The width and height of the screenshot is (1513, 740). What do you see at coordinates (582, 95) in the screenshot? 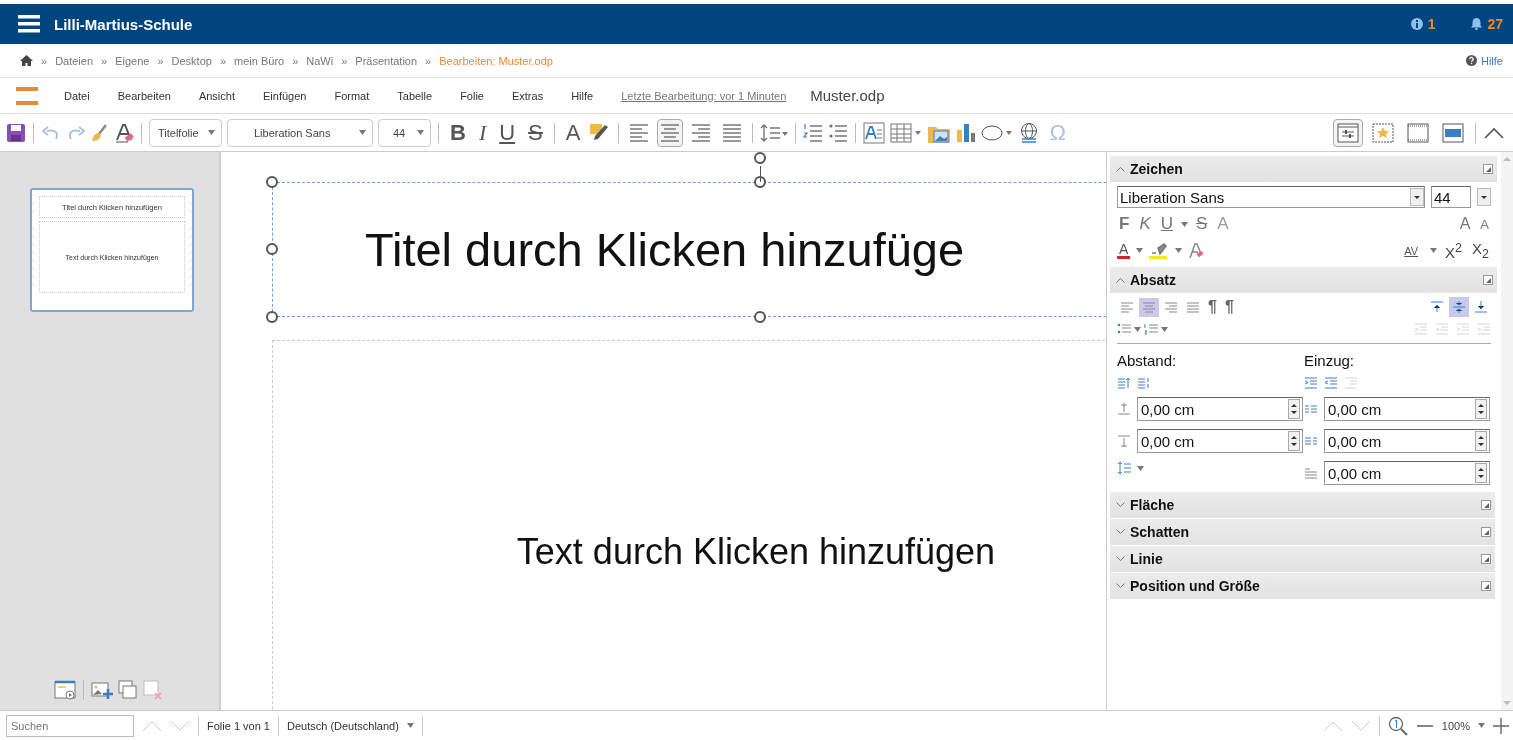
I see `menu-item: Hilfe` at bounding box center [582, 95].